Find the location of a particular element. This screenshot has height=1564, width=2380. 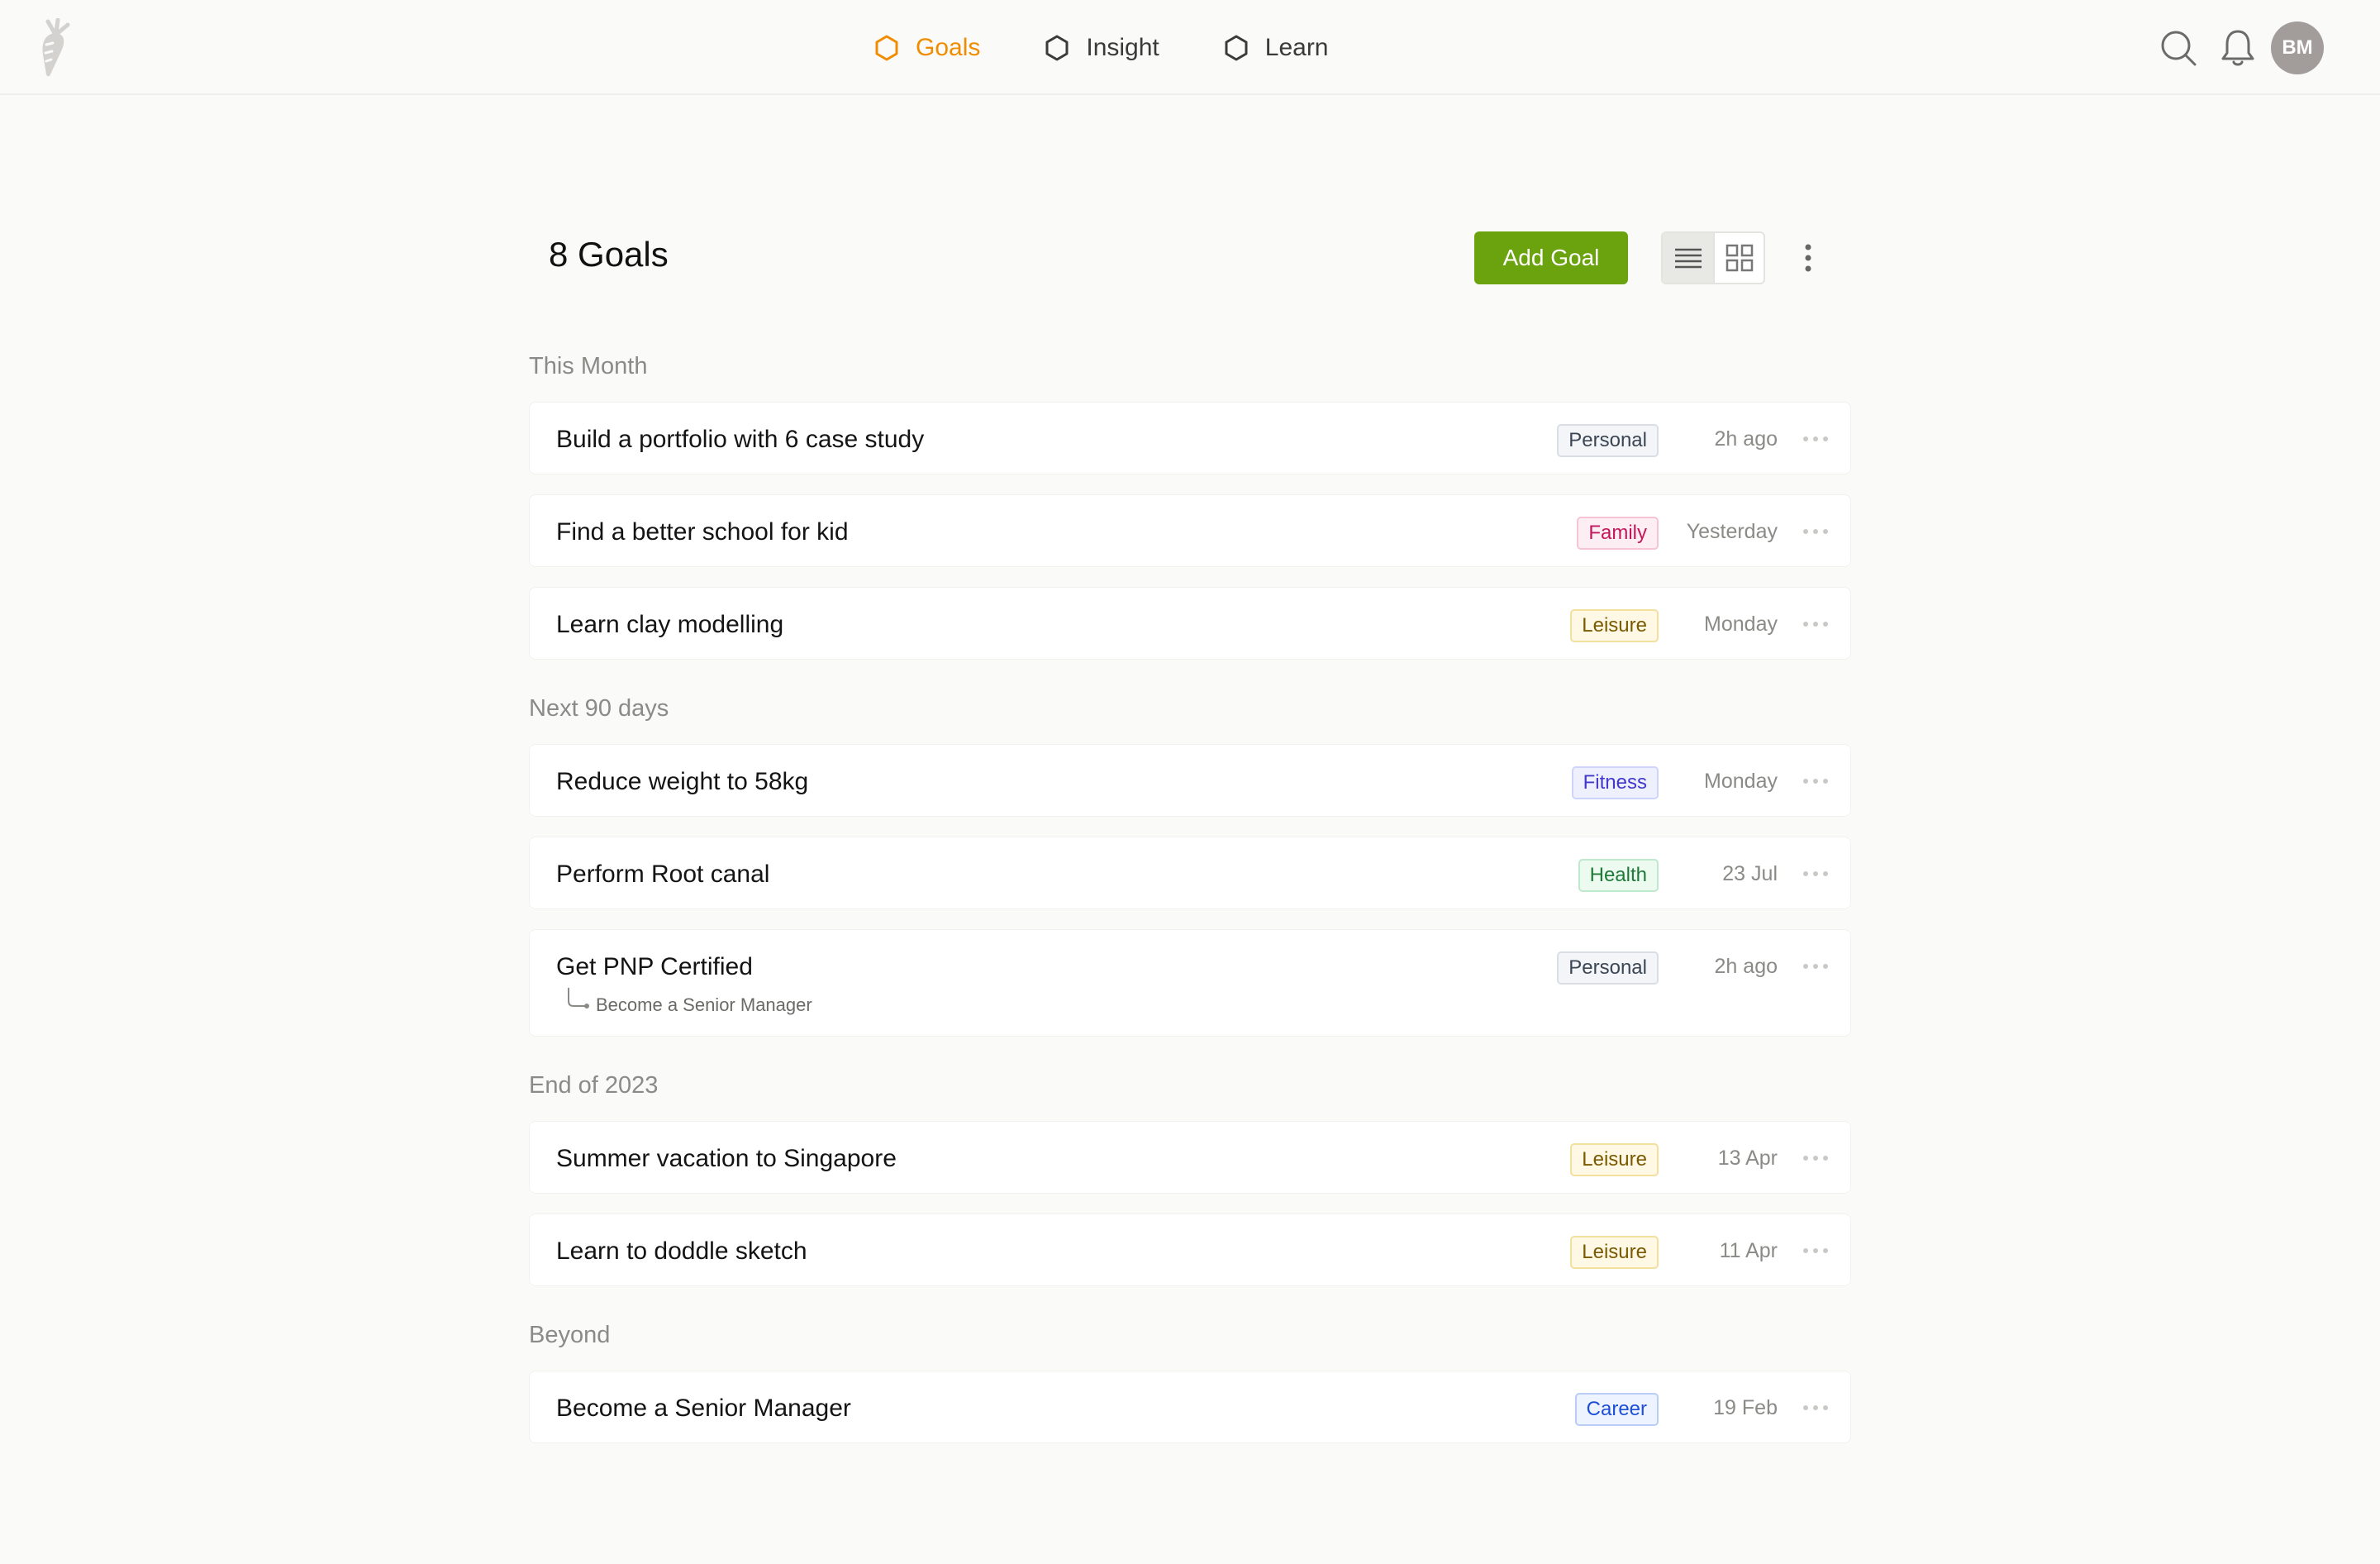

goal-time: 23 Jul is located at coordinates (1750, 873).